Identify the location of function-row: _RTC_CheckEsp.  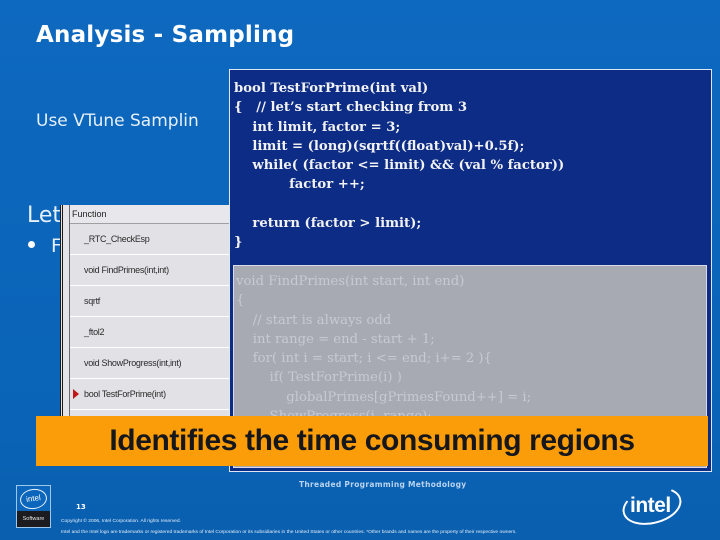
(154, 239).